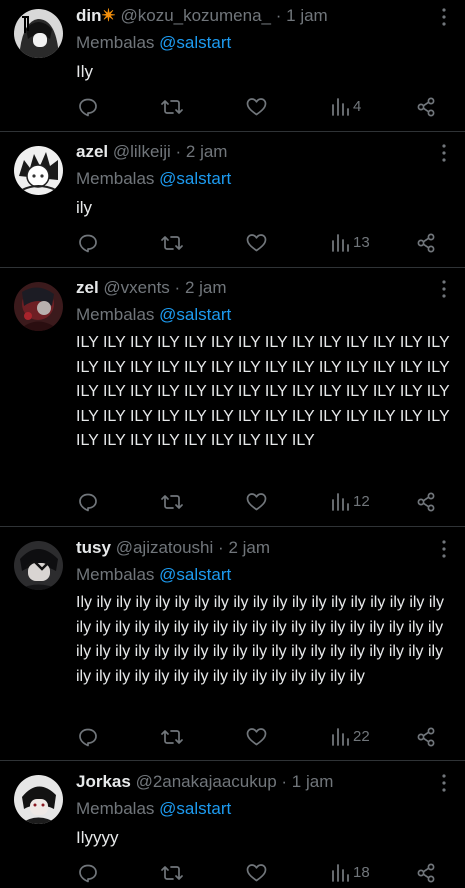 The height and width of the screenshot is (888, 465). Describe the element at coordinates (361, 501) in the screenshot. I see `views-count: 12` at that location.